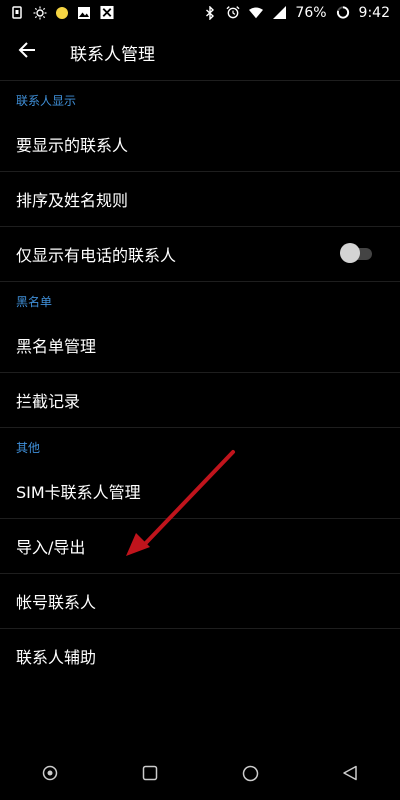 The height and width of the screenshot is (800, 400). What do you see at coordinates (96, 255) in the screenshot?
I see `list-item-label: 仅显示有电话的联系人` at bounding box center [96, 255].